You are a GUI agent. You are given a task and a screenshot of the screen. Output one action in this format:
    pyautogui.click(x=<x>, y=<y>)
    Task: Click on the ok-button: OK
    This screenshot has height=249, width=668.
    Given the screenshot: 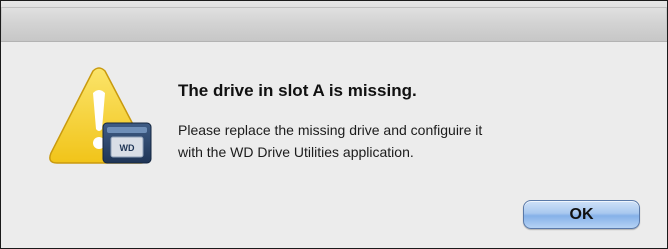 What is the action you would take?
    pyautogui.click(x=581, y=214)
    